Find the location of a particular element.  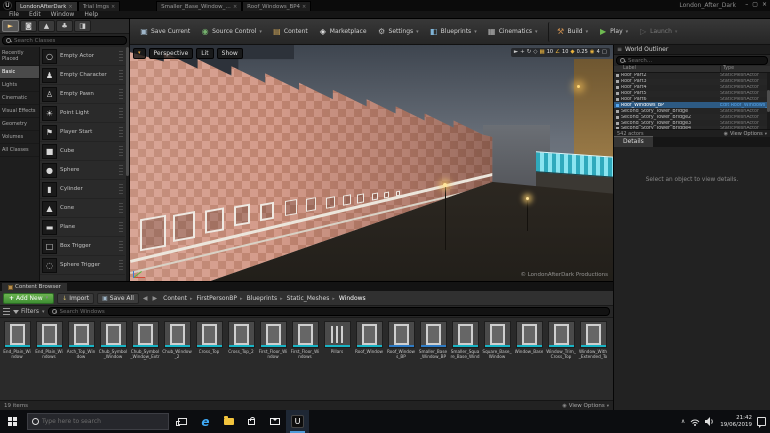

outliner-row: Roof_Part2 StaticMeshActor is located at coordinates (692, 76).